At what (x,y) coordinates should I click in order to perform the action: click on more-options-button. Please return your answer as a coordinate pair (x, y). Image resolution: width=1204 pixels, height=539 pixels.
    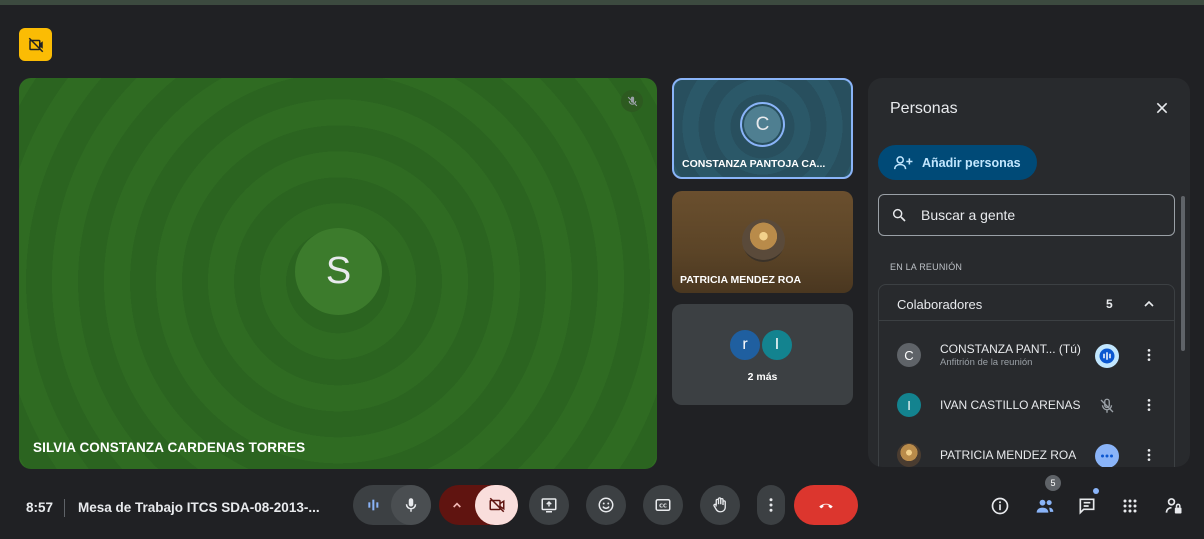
    Looking at the image, I should click on (771, 505).